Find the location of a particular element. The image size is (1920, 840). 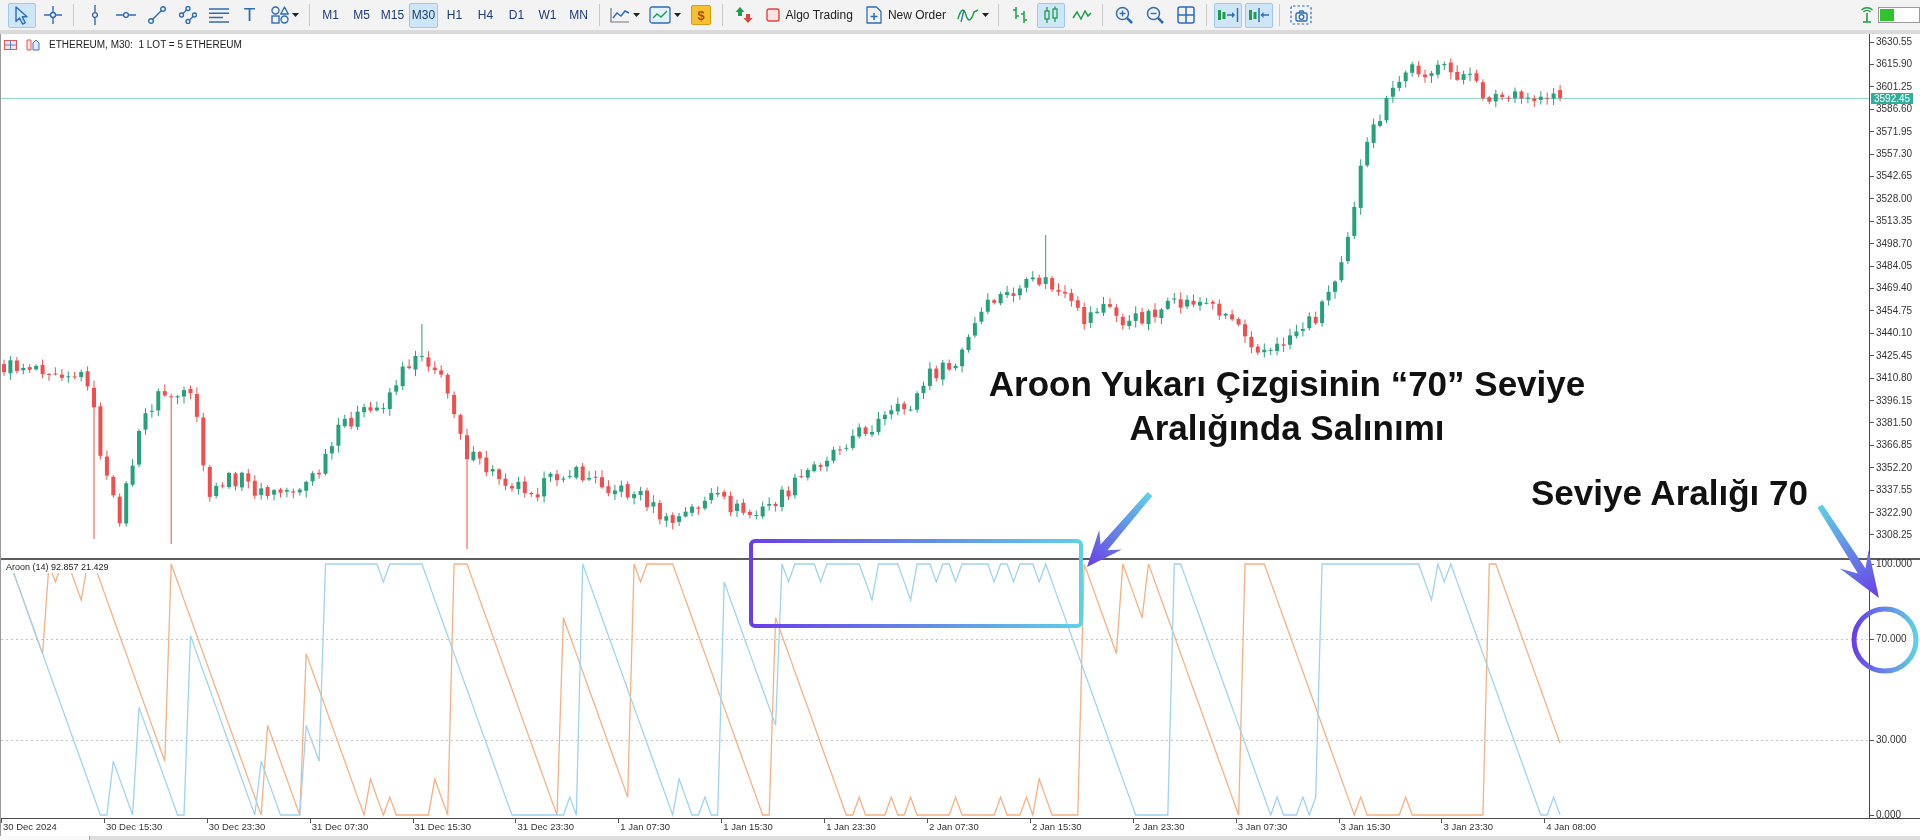

parallel-lines-icon is located at coordinates (187, 15).